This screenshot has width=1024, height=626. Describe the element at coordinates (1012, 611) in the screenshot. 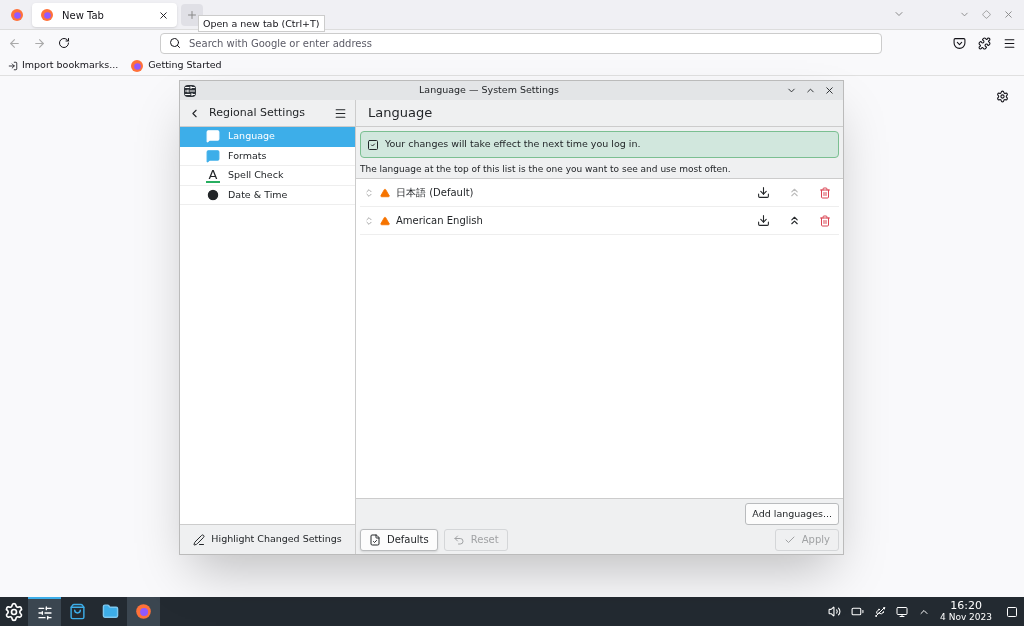

I see `show-desktop-icon` at that location.